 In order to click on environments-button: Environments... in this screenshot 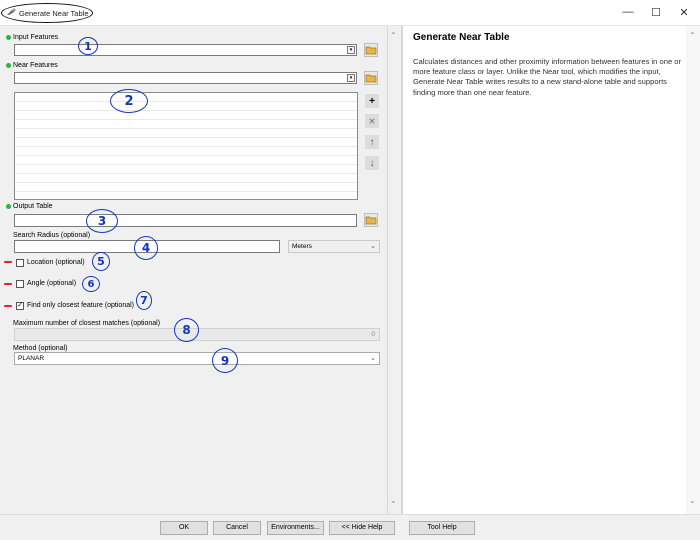, I will do `click(295, 528)`.